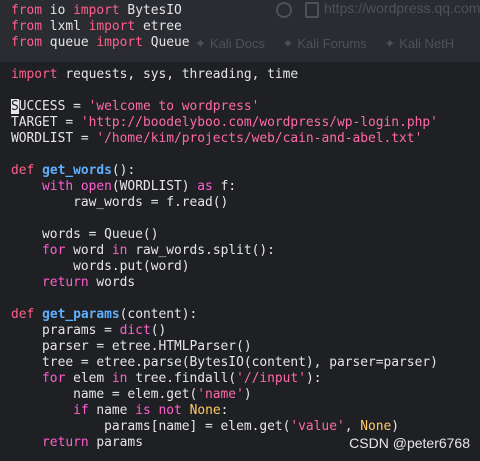  What do you see at coordinates (104, 394) in the screenshot?
I see `code-token: name = elem.get(` at bounding box center [104, 394].